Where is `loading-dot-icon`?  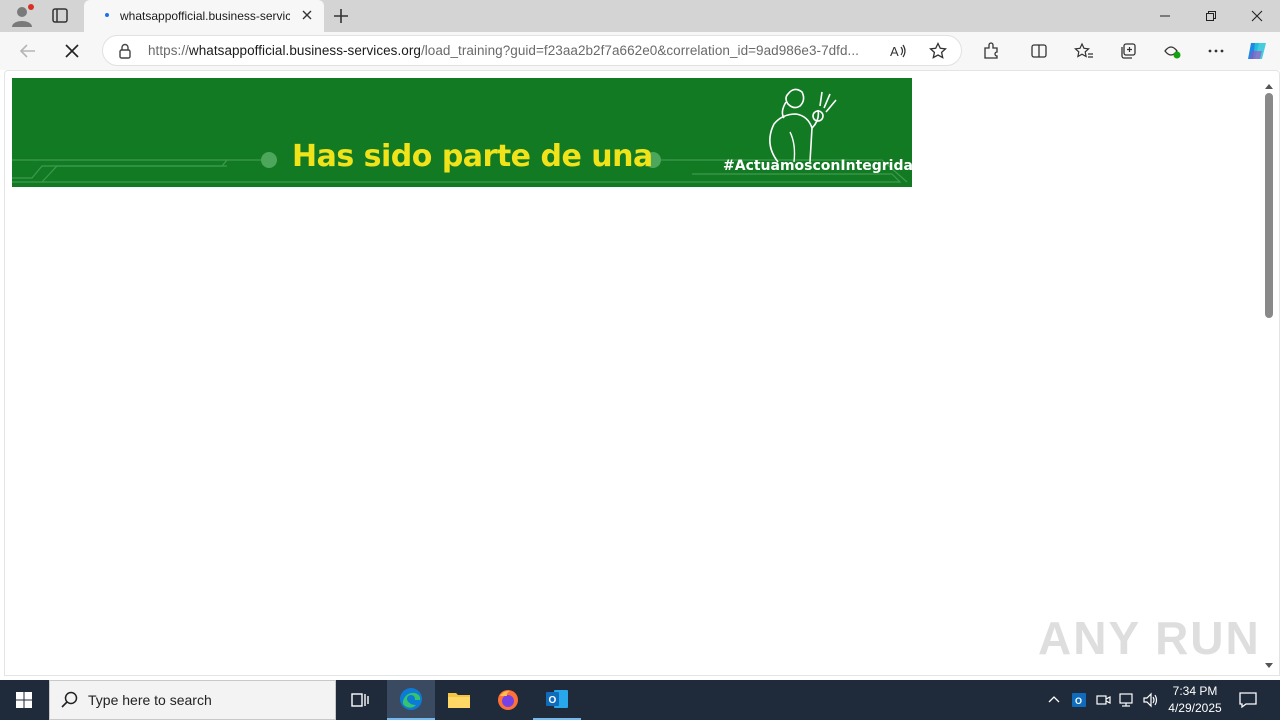 loading-dot-icon is located at coordinates (107, 15).